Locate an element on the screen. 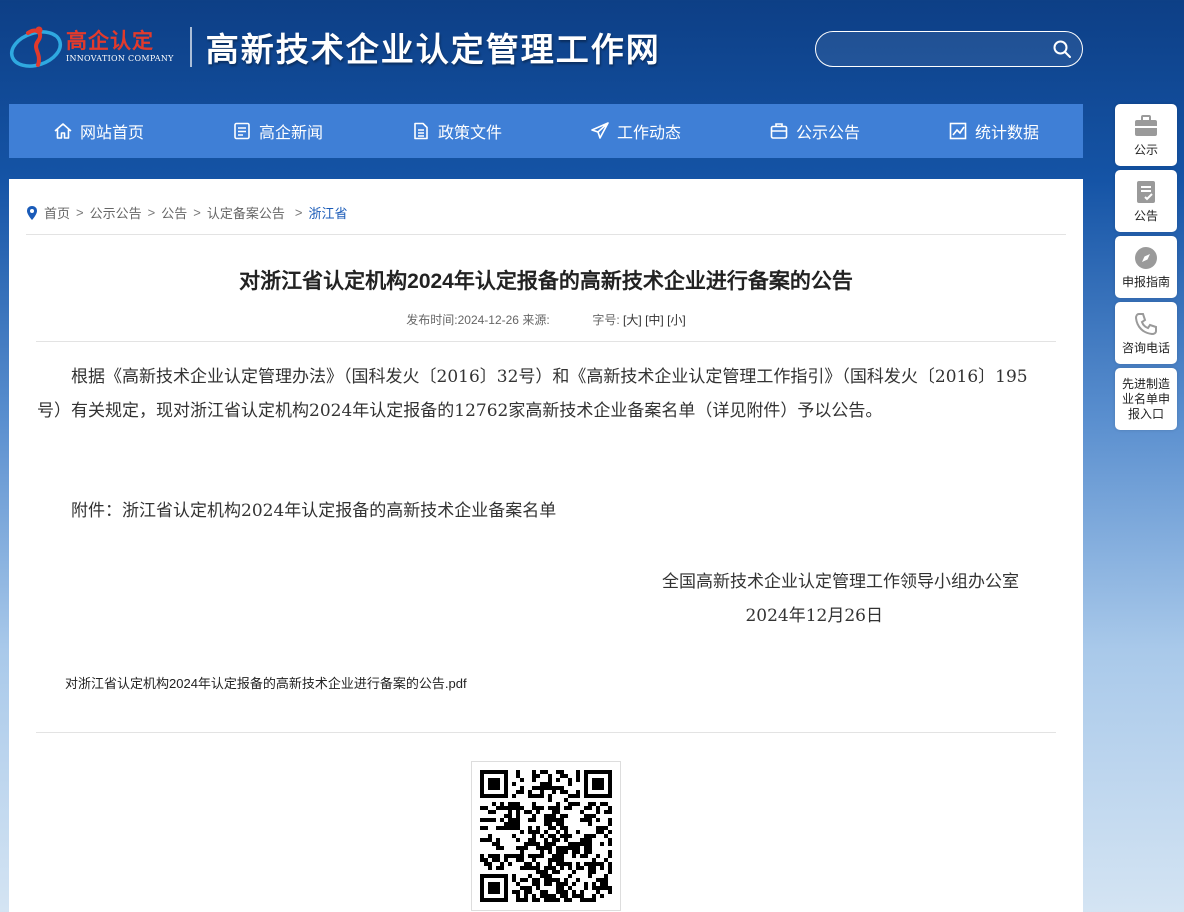  article-title: 对浙江省认定机构2024年认定报备的高新技术企业进行备案的公告 is located at coordinates (546, 281).